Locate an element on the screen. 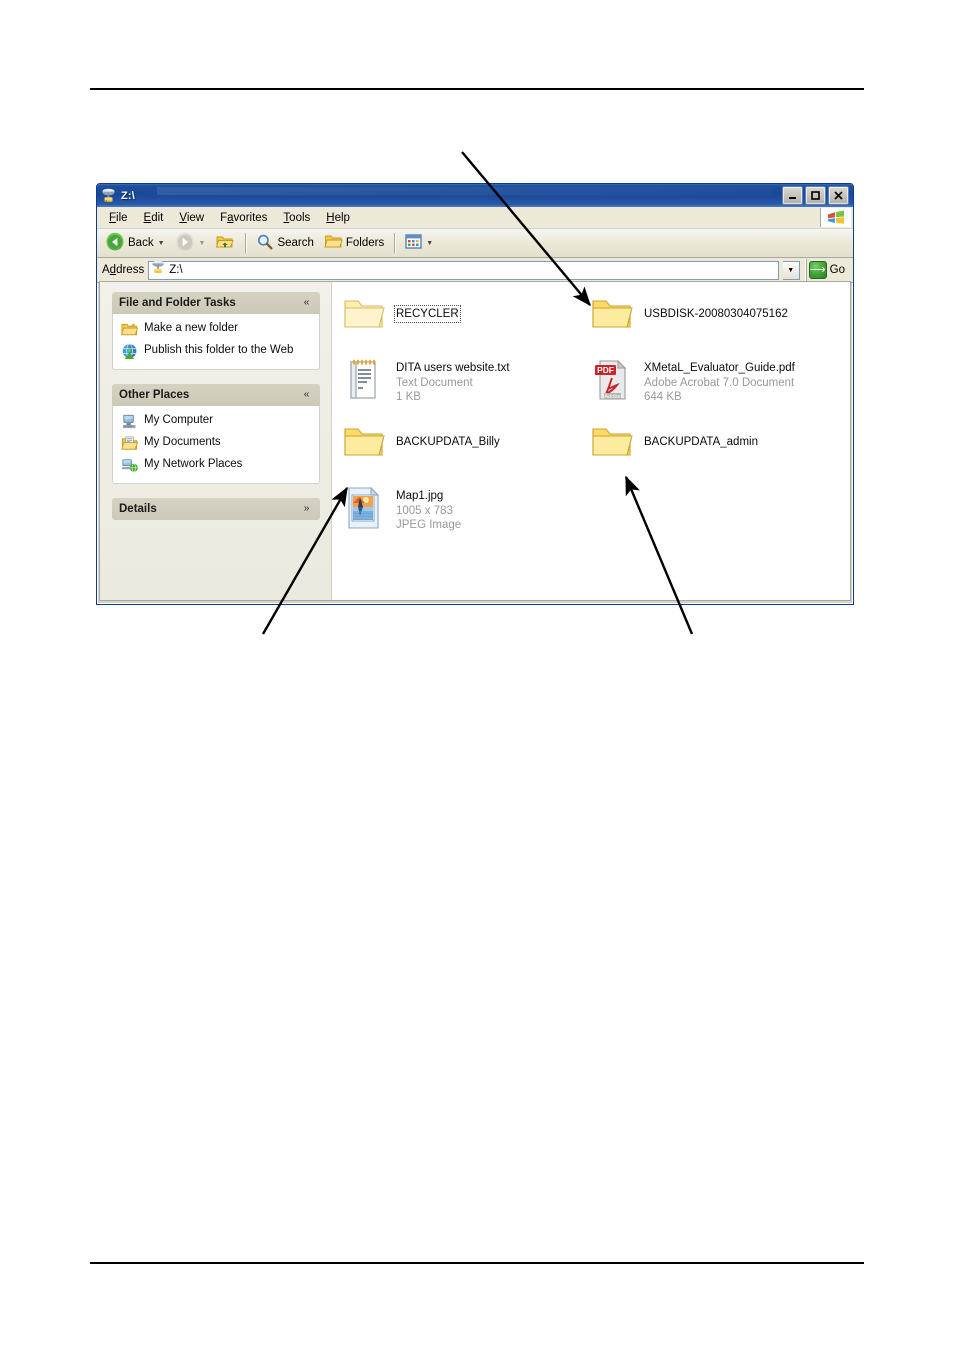 This screenshot has height=1352, width=954. publish-web-icon is located at coordinates (129, 351).